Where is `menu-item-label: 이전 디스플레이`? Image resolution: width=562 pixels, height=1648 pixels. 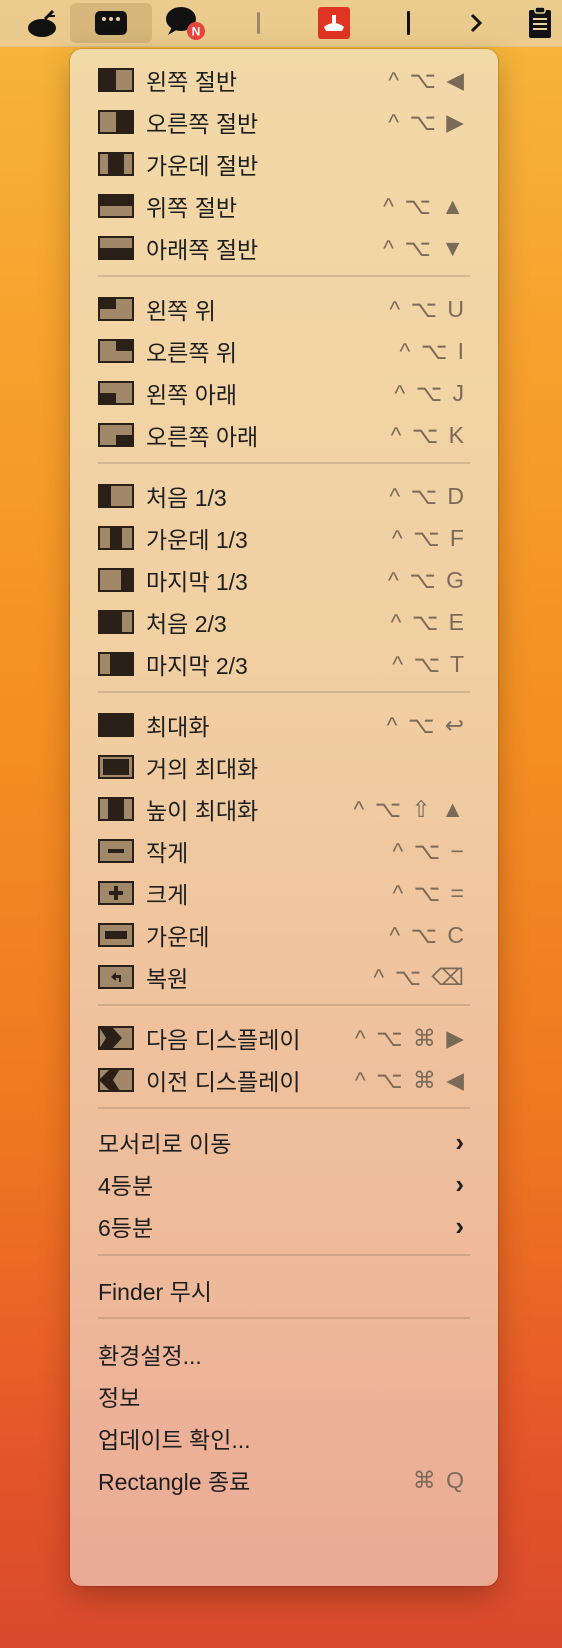
menu-item-label: 이전 디스플레이 is located at coordinates (223, 1082).